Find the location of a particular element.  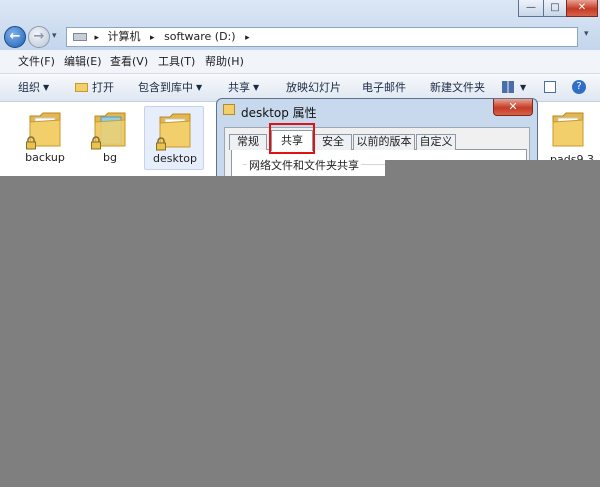

recent-pages-dropdown-icon: ▾ is located at coordinates (54, 36).